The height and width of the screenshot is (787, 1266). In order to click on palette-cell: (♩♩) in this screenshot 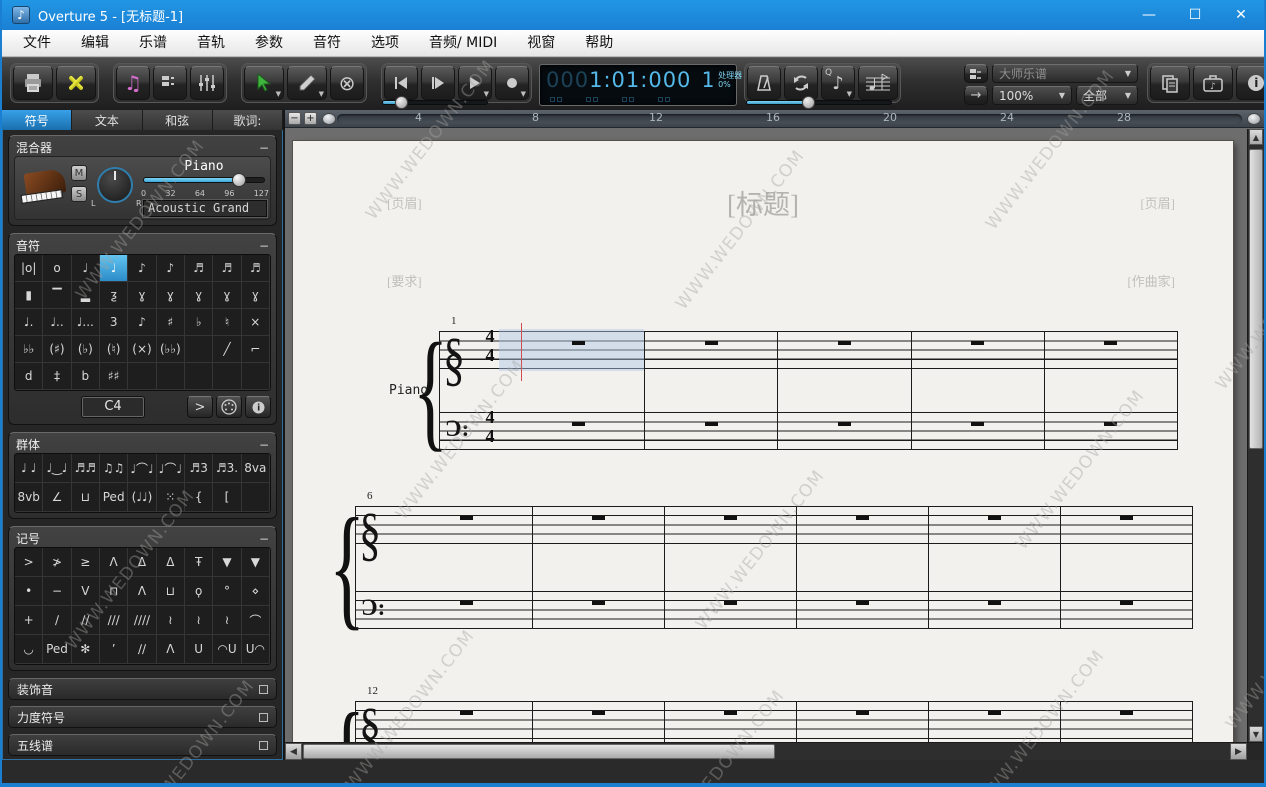, I will do `click(142, 497)`.